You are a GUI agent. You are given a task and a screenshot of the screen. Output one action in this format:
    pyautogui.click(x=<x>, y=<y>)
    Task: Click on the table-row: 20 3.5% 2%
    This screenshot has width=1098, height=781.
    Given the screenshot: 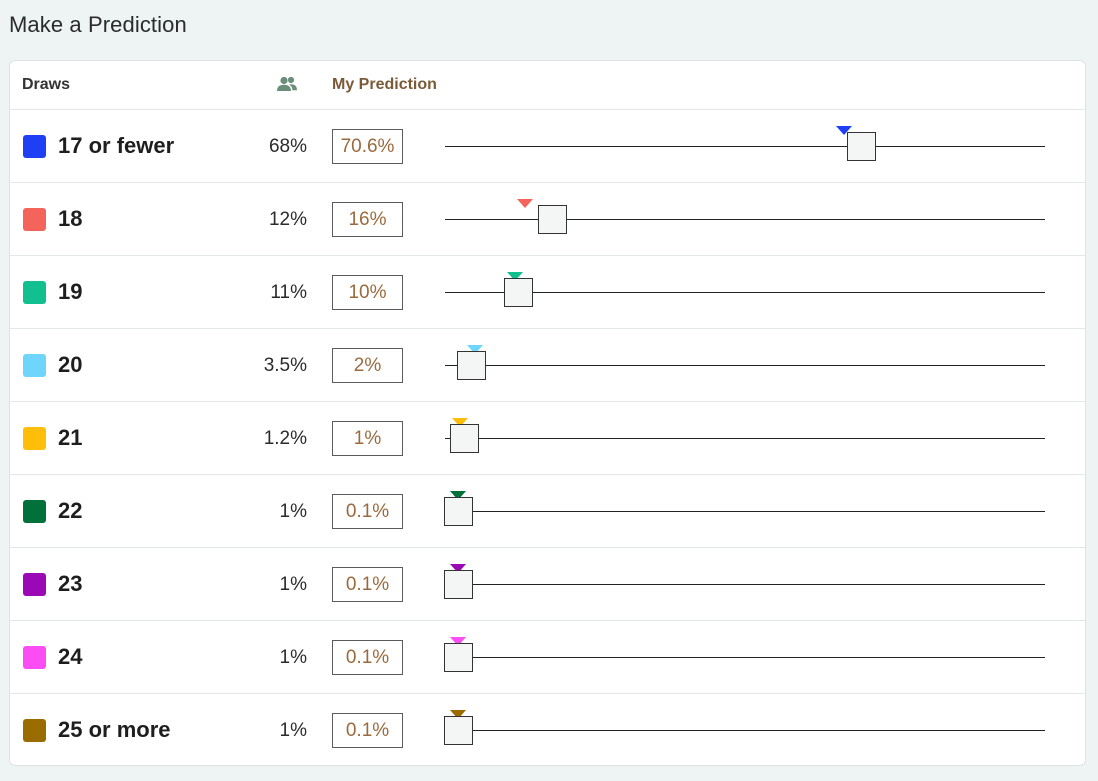 What is the action you would take?
    pyautogui.click(x=547, y=365)
    